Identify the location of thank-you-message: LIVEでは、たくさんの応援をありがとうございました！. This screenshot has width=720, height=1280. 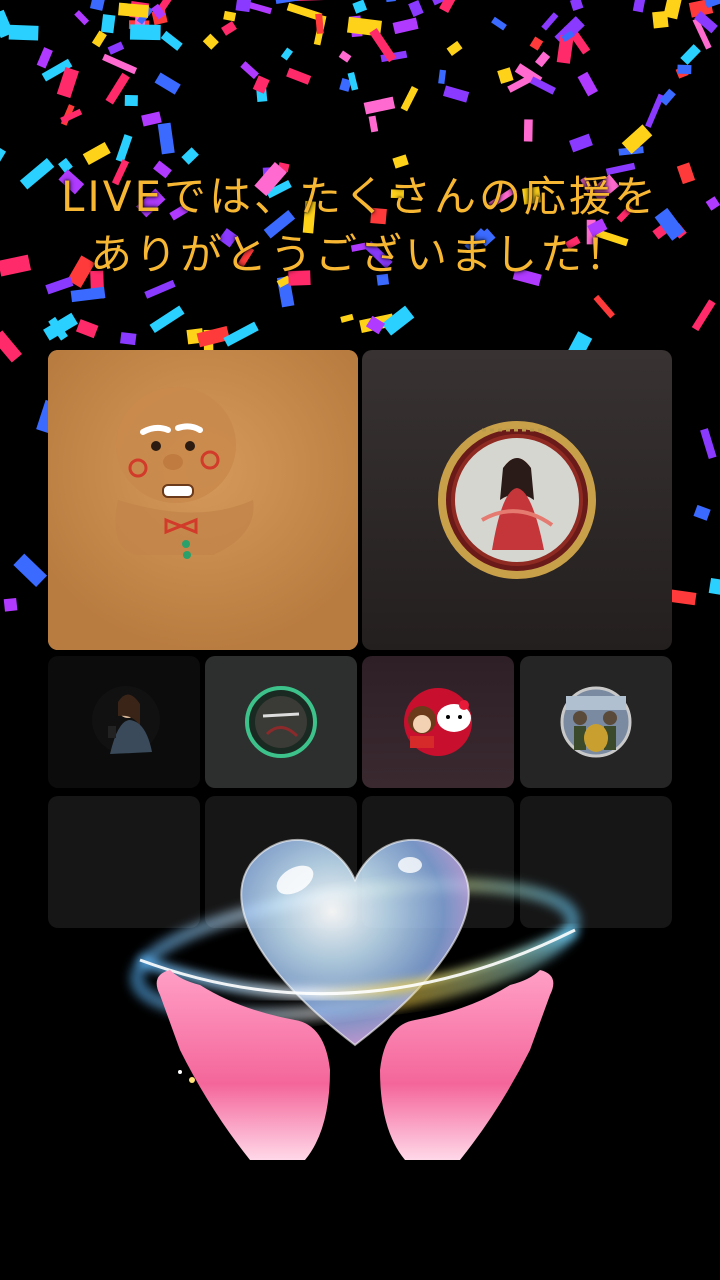
(360, 225).